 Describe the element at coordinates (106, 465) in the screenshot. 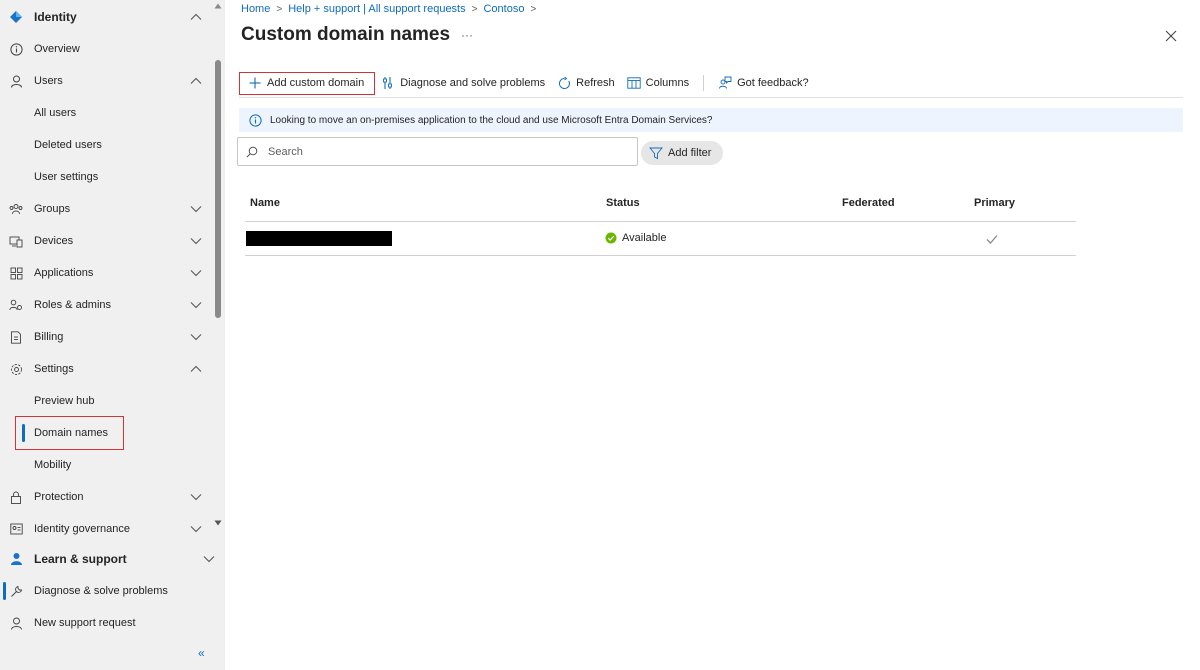

I see `nav-mobility: Mobility` at that location.